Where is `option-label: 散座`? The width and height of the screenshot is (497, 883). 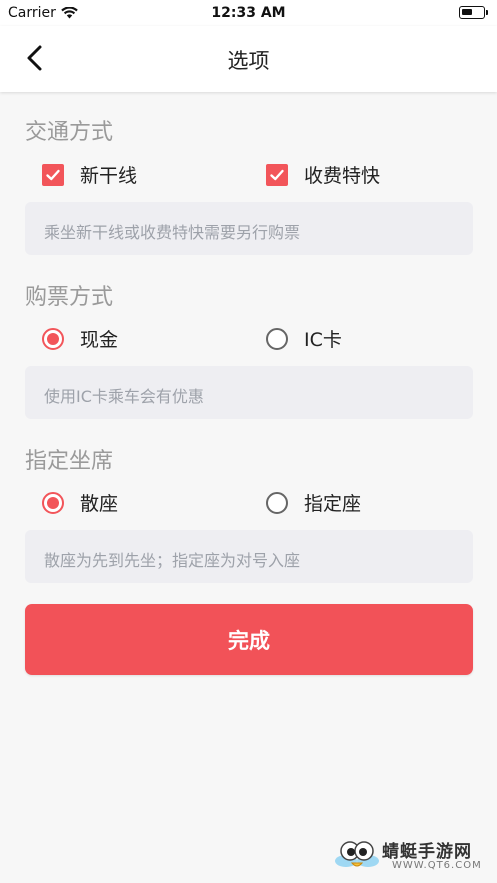 option-label: 散座 is located at coordinates (99, 504).